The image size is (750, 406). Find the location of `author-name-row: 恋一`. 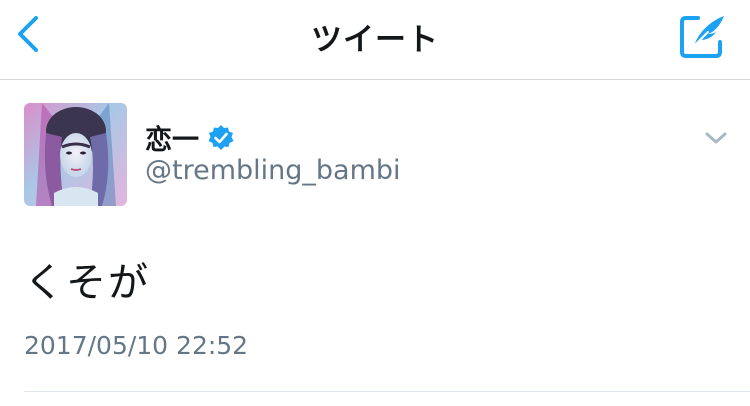

author-name-row: 恋一 is located at coordinates (190, 137).